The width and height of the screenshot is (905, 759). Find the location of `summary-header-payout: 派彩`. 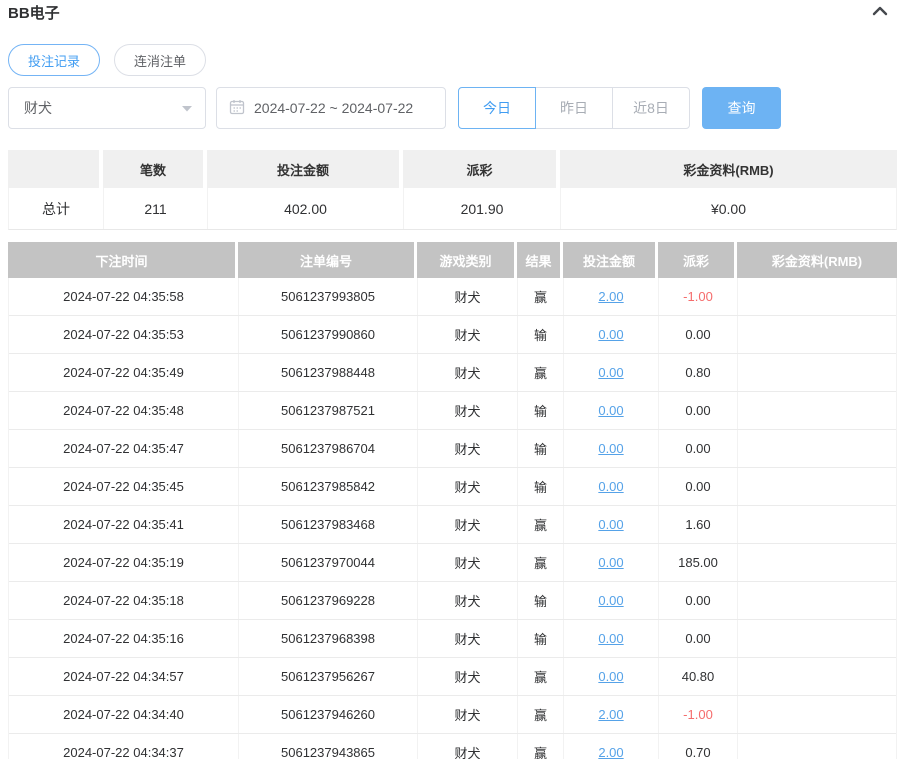

summary-header-payout: 派彩 is located at coordinates (481, 169).